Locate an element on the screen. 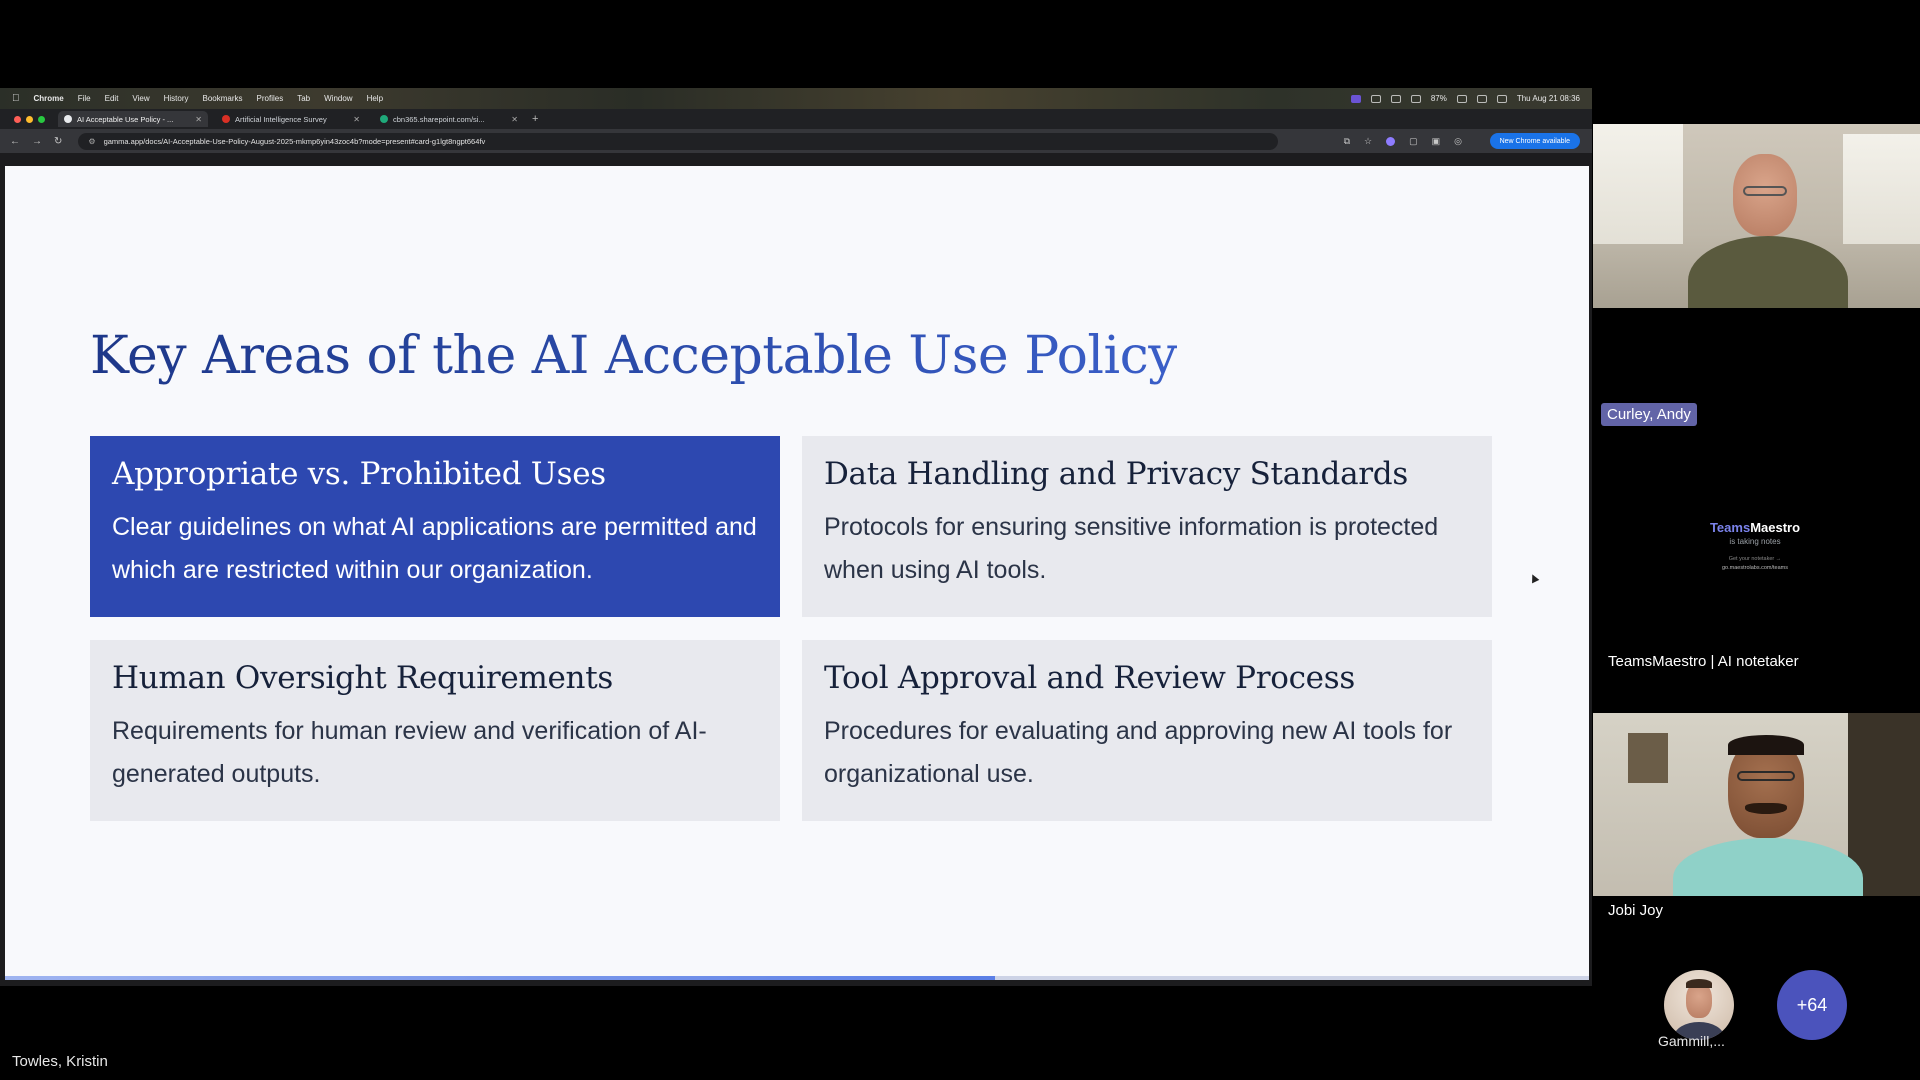 The width and height of the screenshot is (1920, 1080). menu-view: View is located at coordinates (140, 98).